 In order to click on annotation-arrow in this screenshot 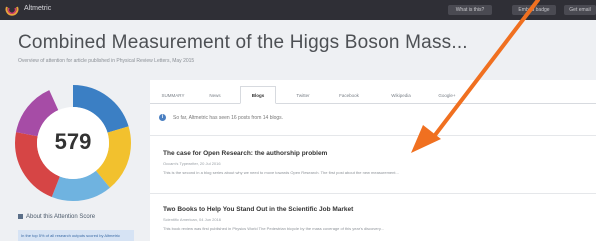, I will do `click(475, 76)`.